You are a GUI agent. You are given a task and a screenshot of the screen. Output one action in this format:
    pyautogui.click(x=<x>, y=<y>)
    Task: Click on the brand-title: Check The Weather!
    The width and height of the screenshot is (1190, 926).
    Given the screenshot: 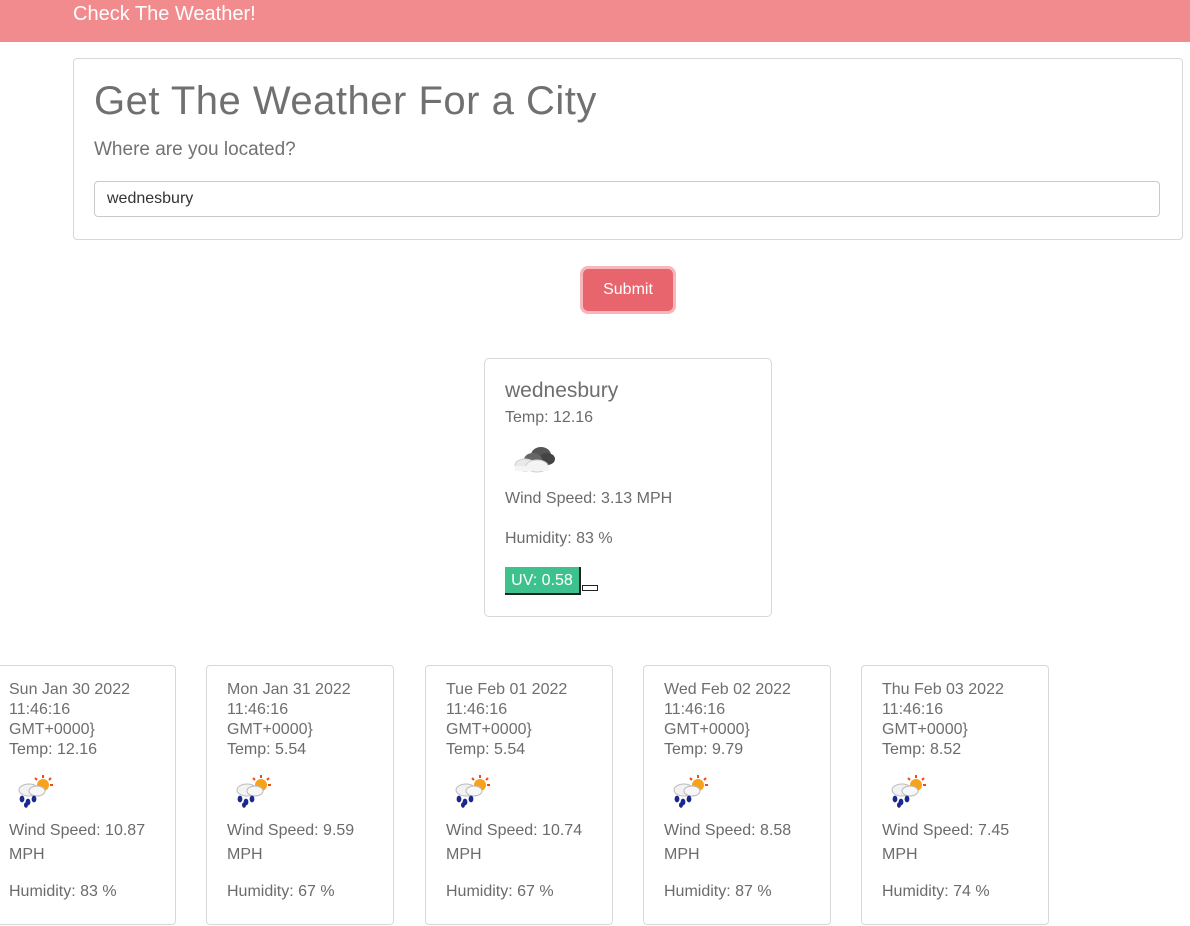 What is the action you would take?
    pyautogui.click(x=164, y=14)
    